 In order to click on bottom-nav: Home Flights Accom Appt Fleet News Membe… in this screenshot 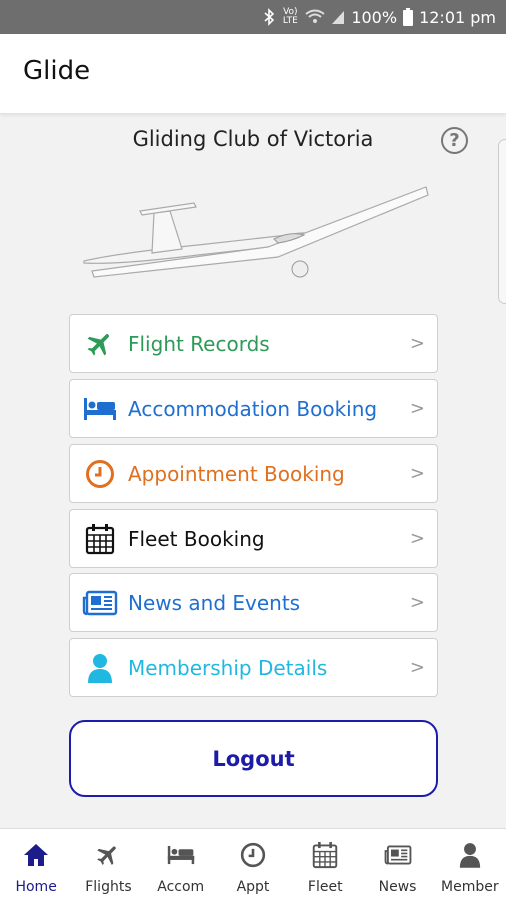, I will do `click(253, 864)`.